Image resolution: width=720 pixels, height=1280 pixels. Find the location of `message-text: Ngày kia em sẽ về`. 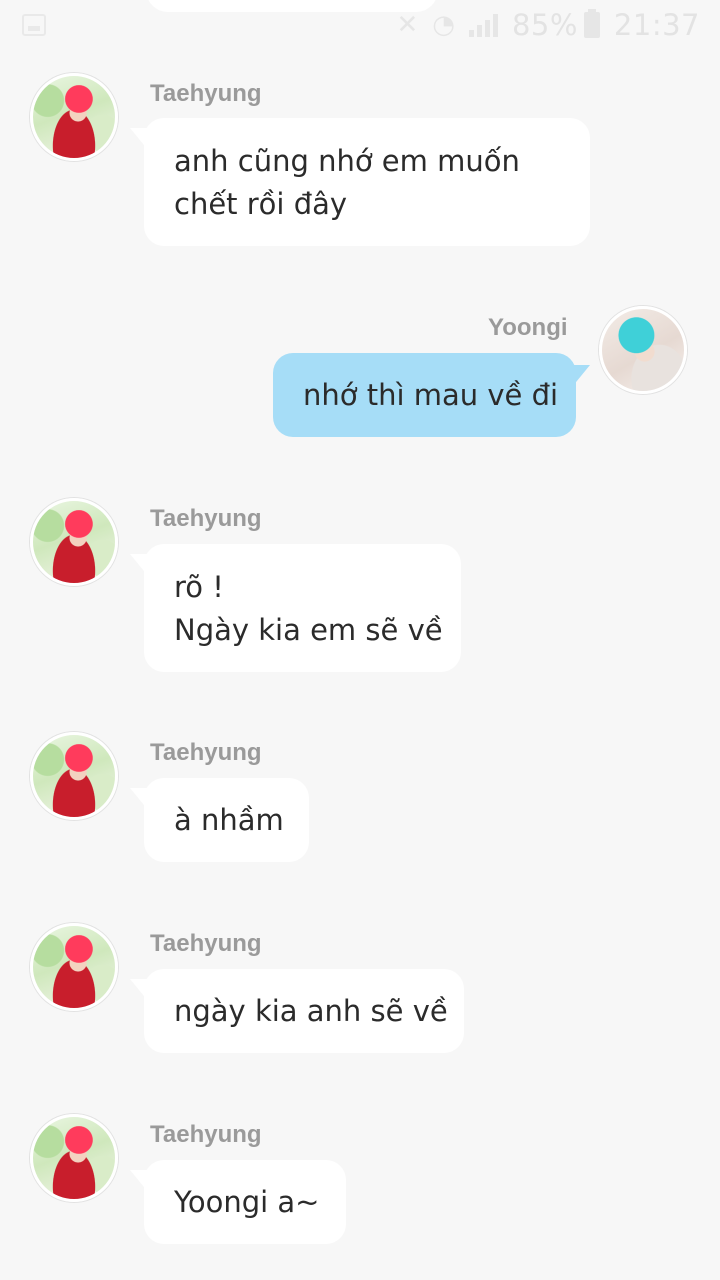

message-text: Ngày kia em sẽ về is located at coordinates (308, 630).